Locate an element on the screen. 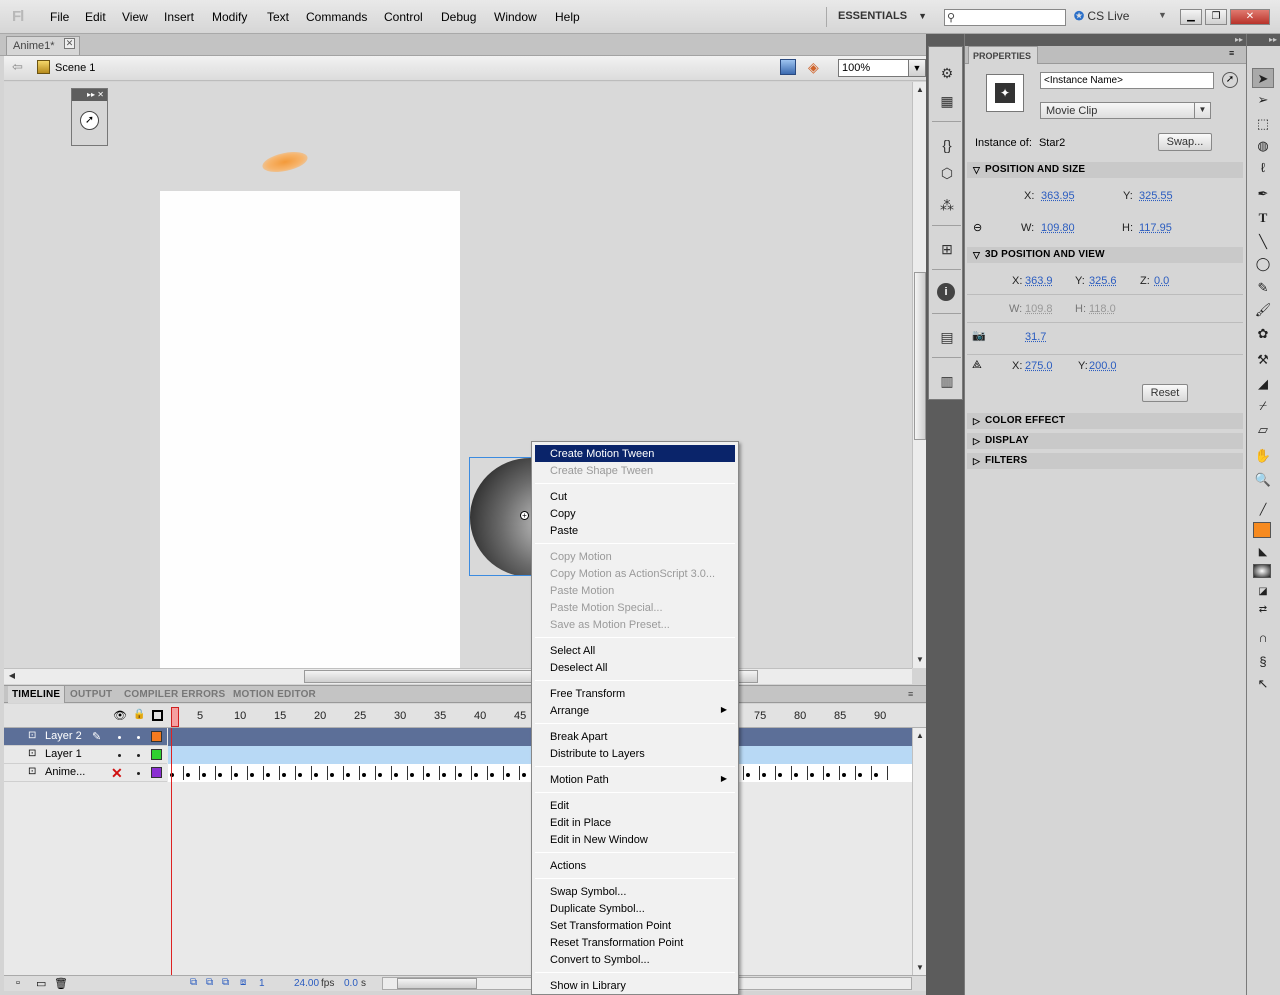  current-frame: 1 is located at coordinates (262, 983).